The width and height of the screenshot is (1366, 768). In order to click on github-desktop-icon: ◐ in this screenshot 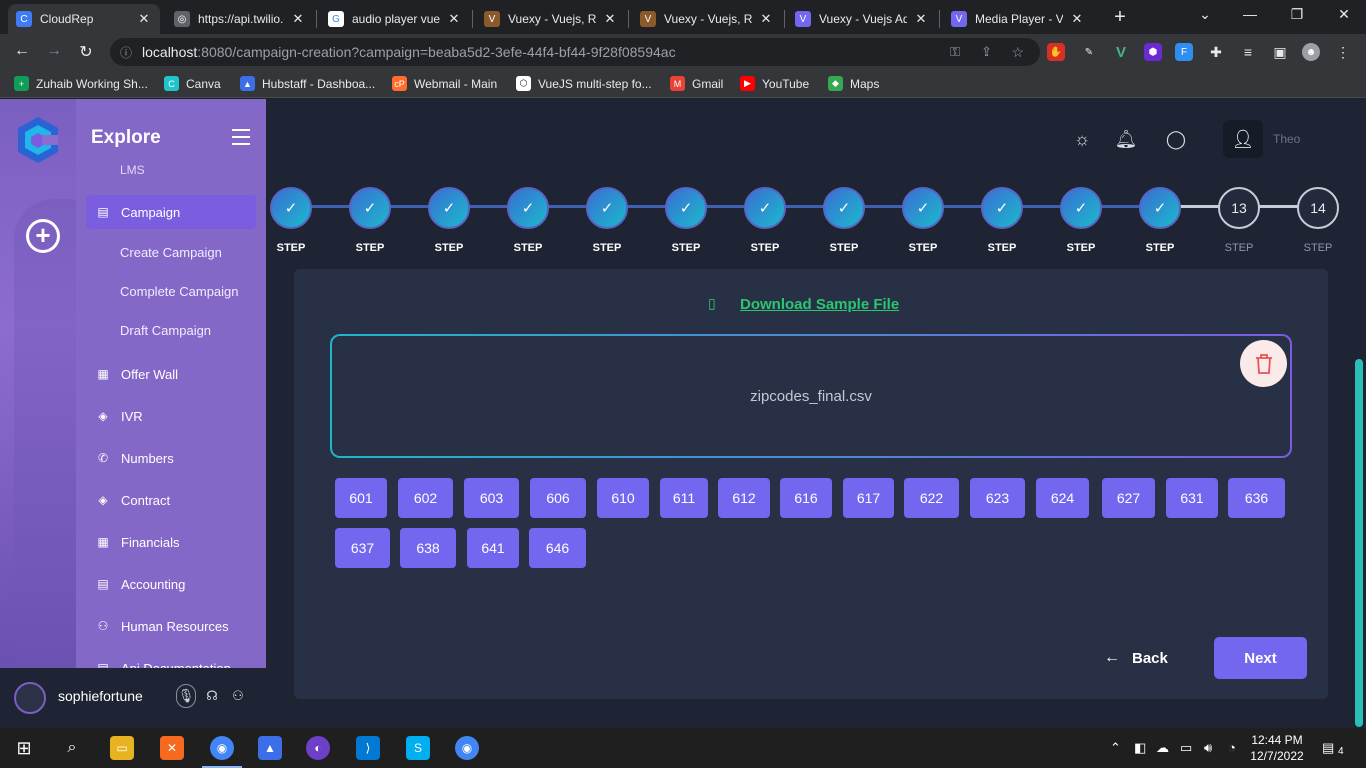, I will do `click(318, 748)`.